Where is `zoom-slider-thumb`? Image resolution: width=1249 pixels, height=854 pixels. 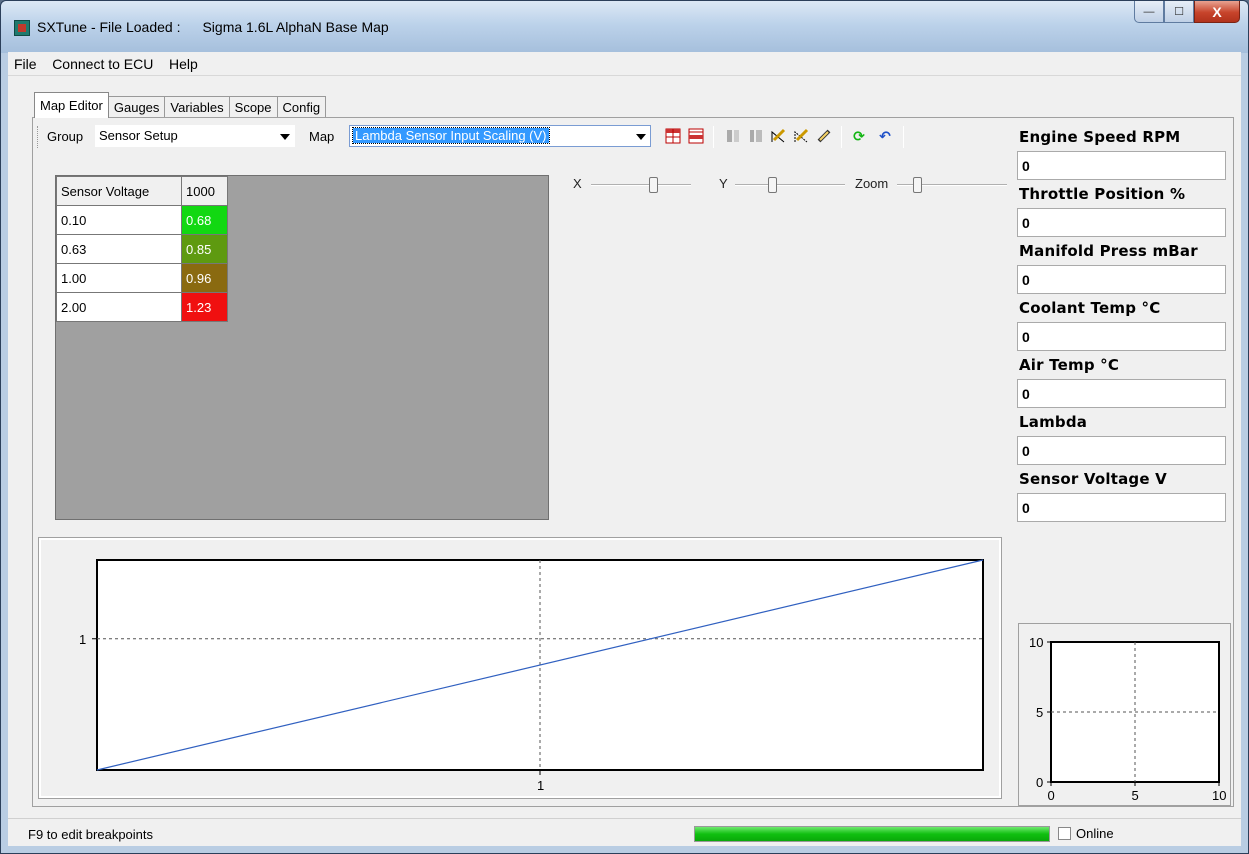 zoom-slider-thumb is located at coordinates (917, 185).